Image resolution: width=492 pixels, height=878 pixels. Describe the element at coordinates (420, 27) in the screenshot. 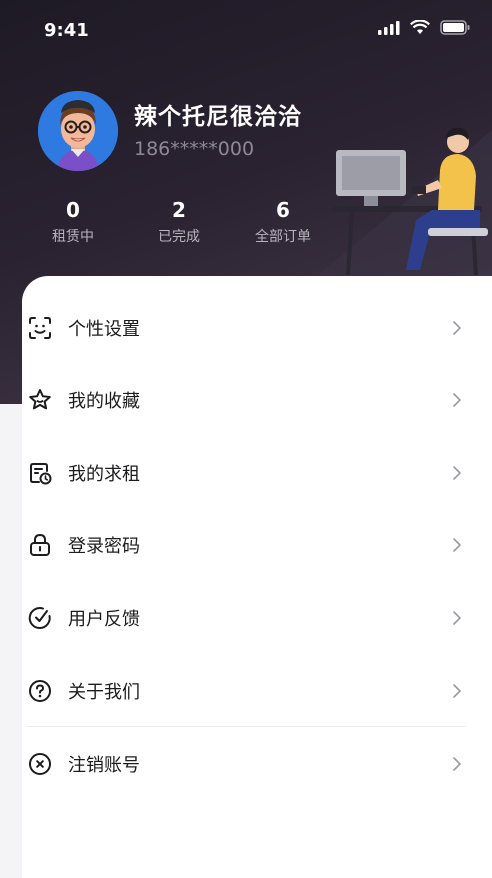

I see `wifi-icon` at that location.